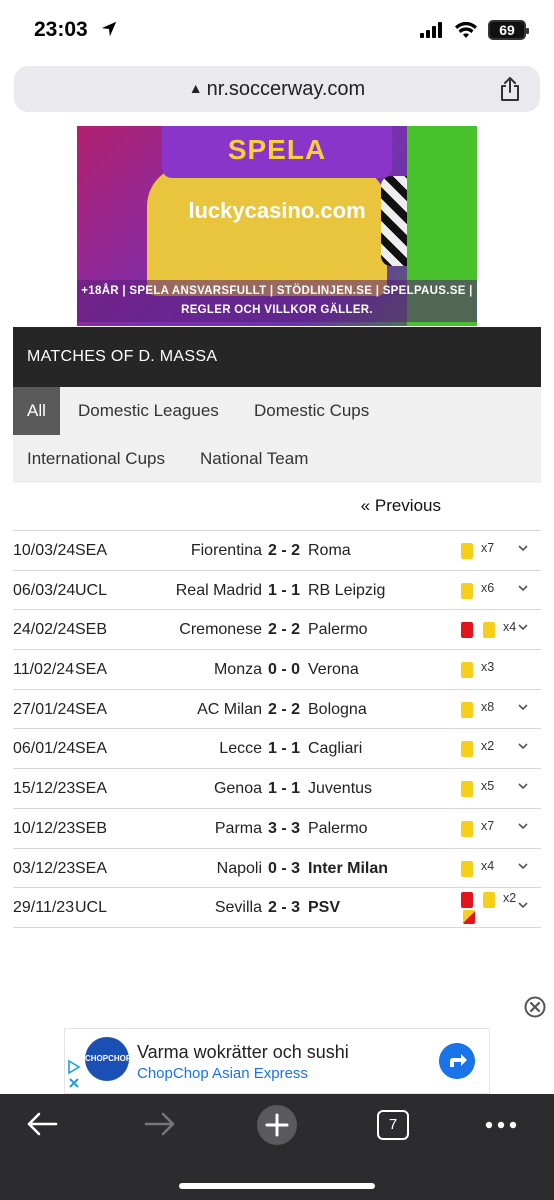 Image resolution: width=554 pixels, height=1200 pixels. Describe the element at coordinates (218, 590) in the screenshot. I see `home-team: Real Madrid` at that location.